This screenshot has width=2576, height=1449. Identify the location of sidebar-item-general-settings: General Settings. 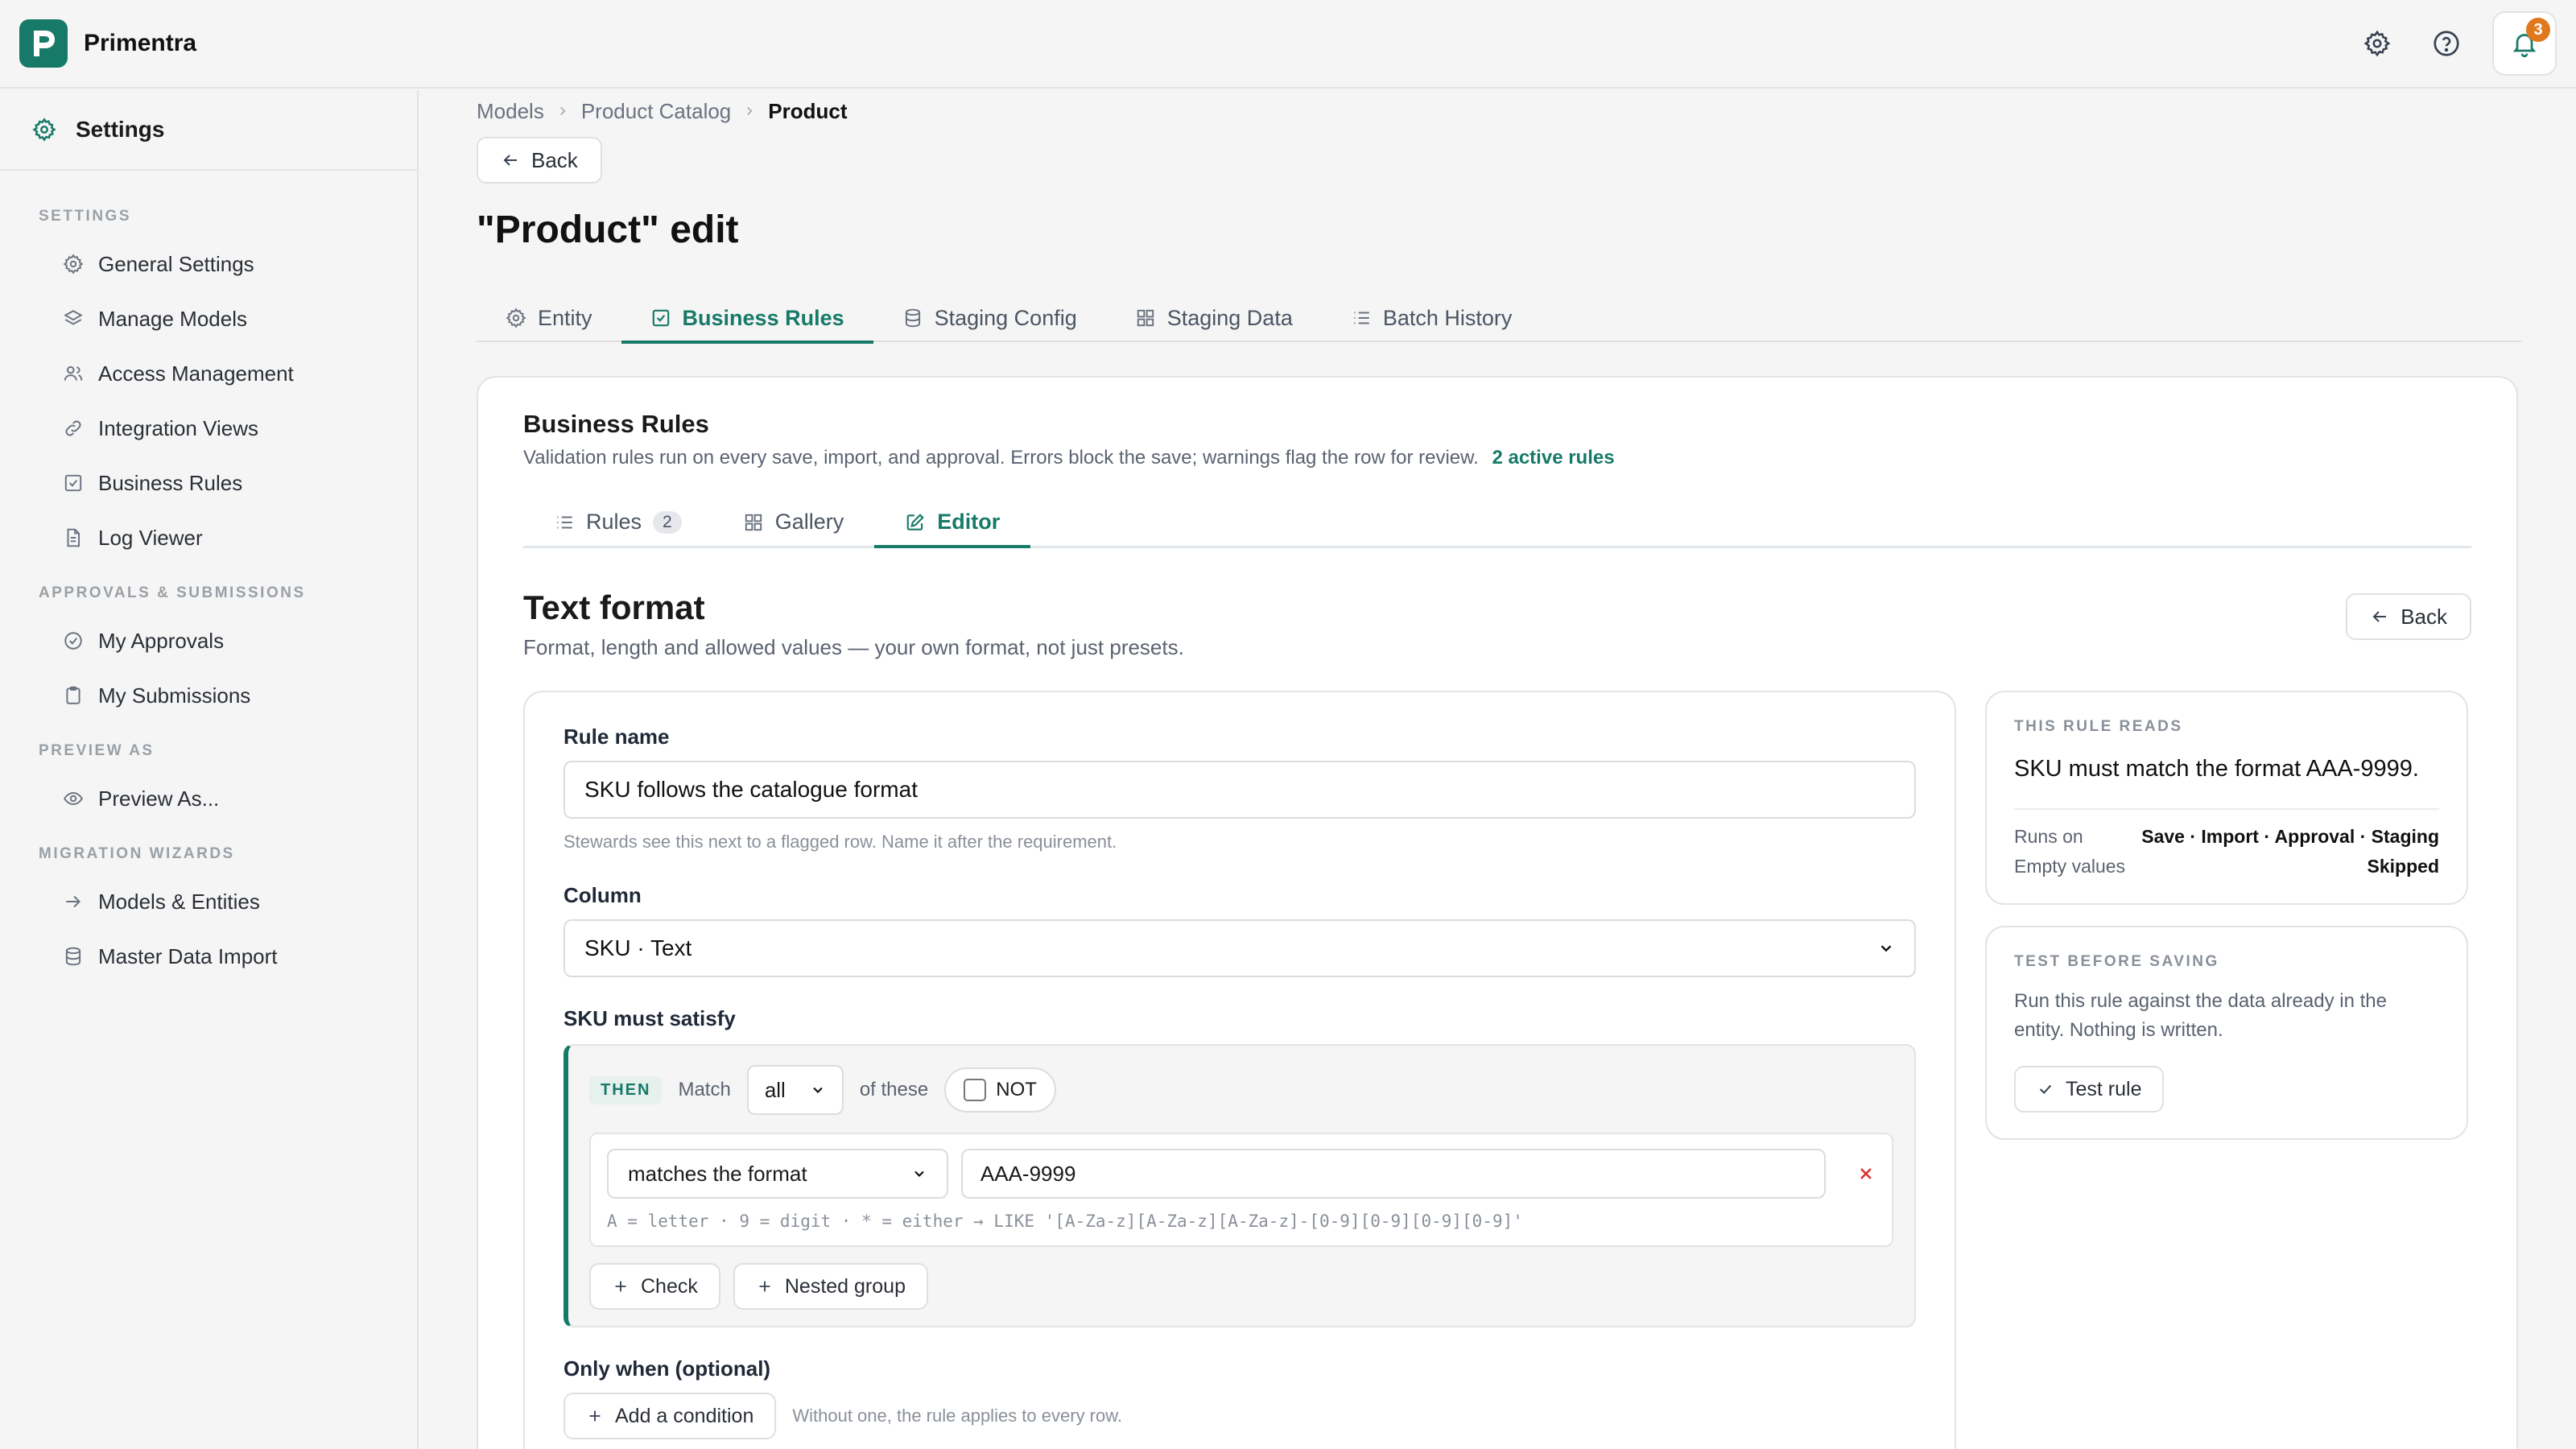
(228, 264).